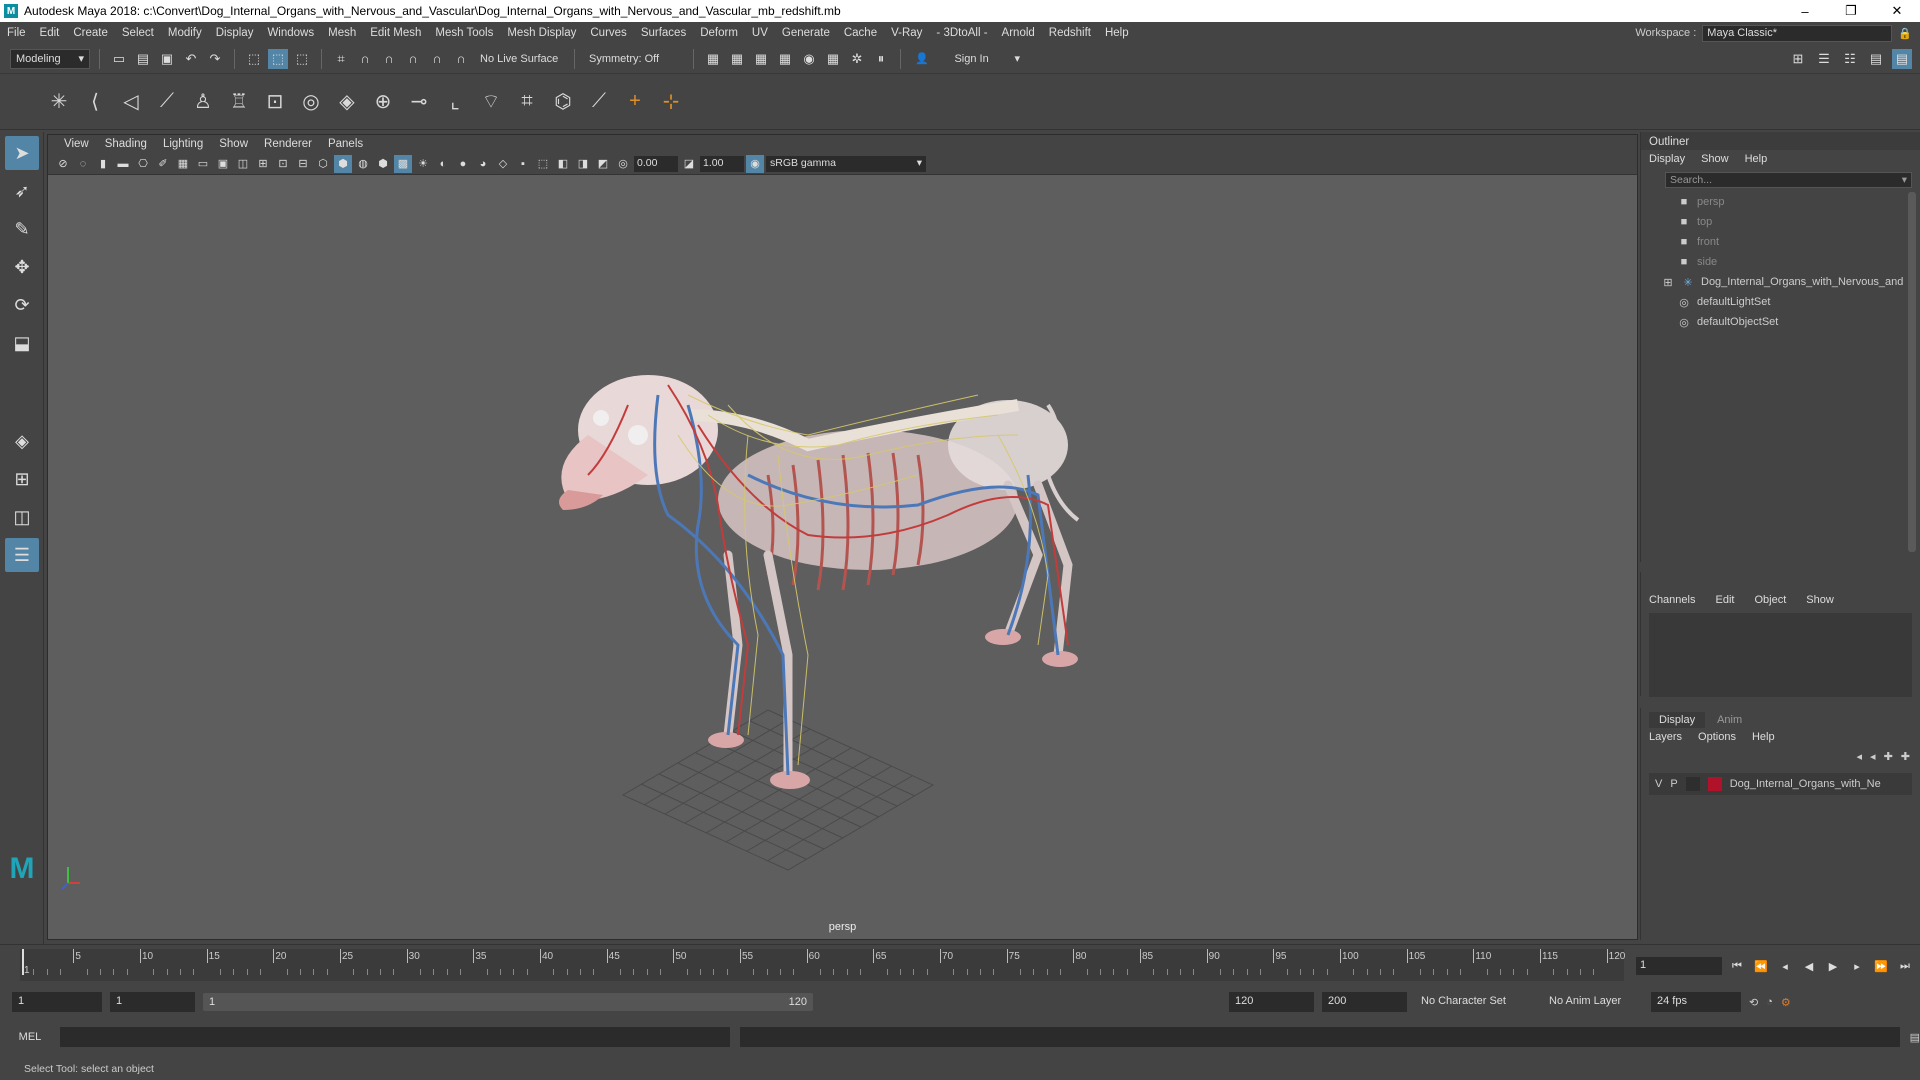 This screenshot has width=1920, height=1080. I want to click on select-object-icon: ⬚, so click(278, 58).